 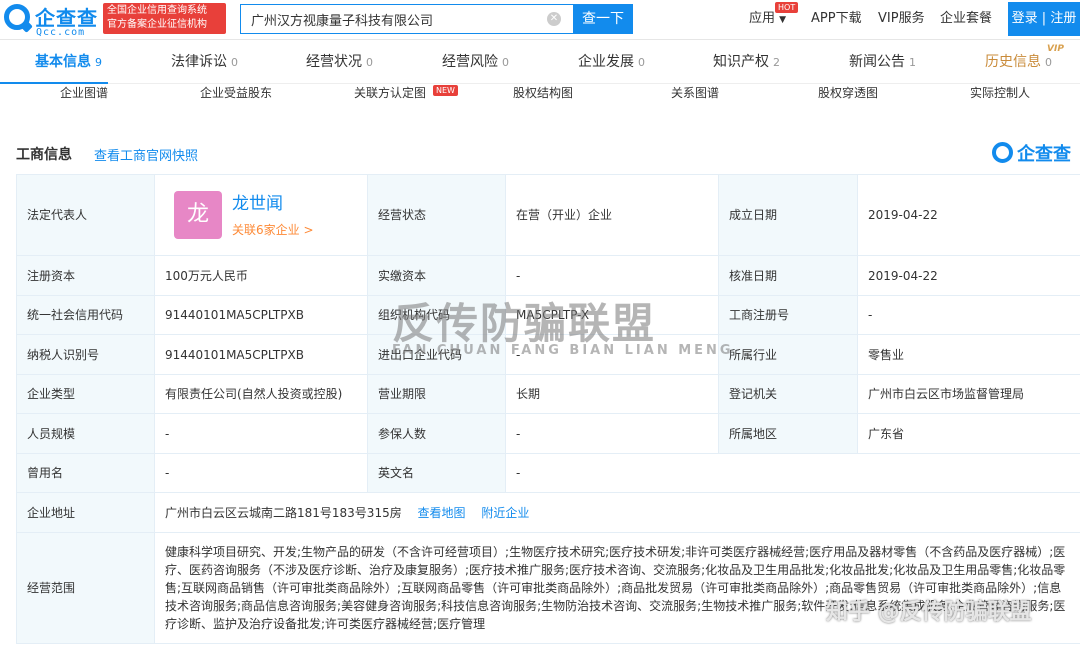 I want to click on tab-label: 基本信息, so click(x=63, y=62).